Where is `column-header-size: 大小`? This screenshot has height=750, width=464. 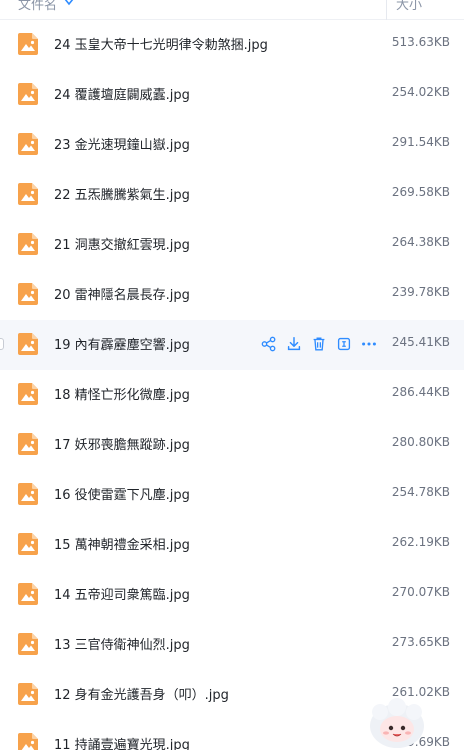
column-header-size: 大小 is located at coordinates (409, 6).